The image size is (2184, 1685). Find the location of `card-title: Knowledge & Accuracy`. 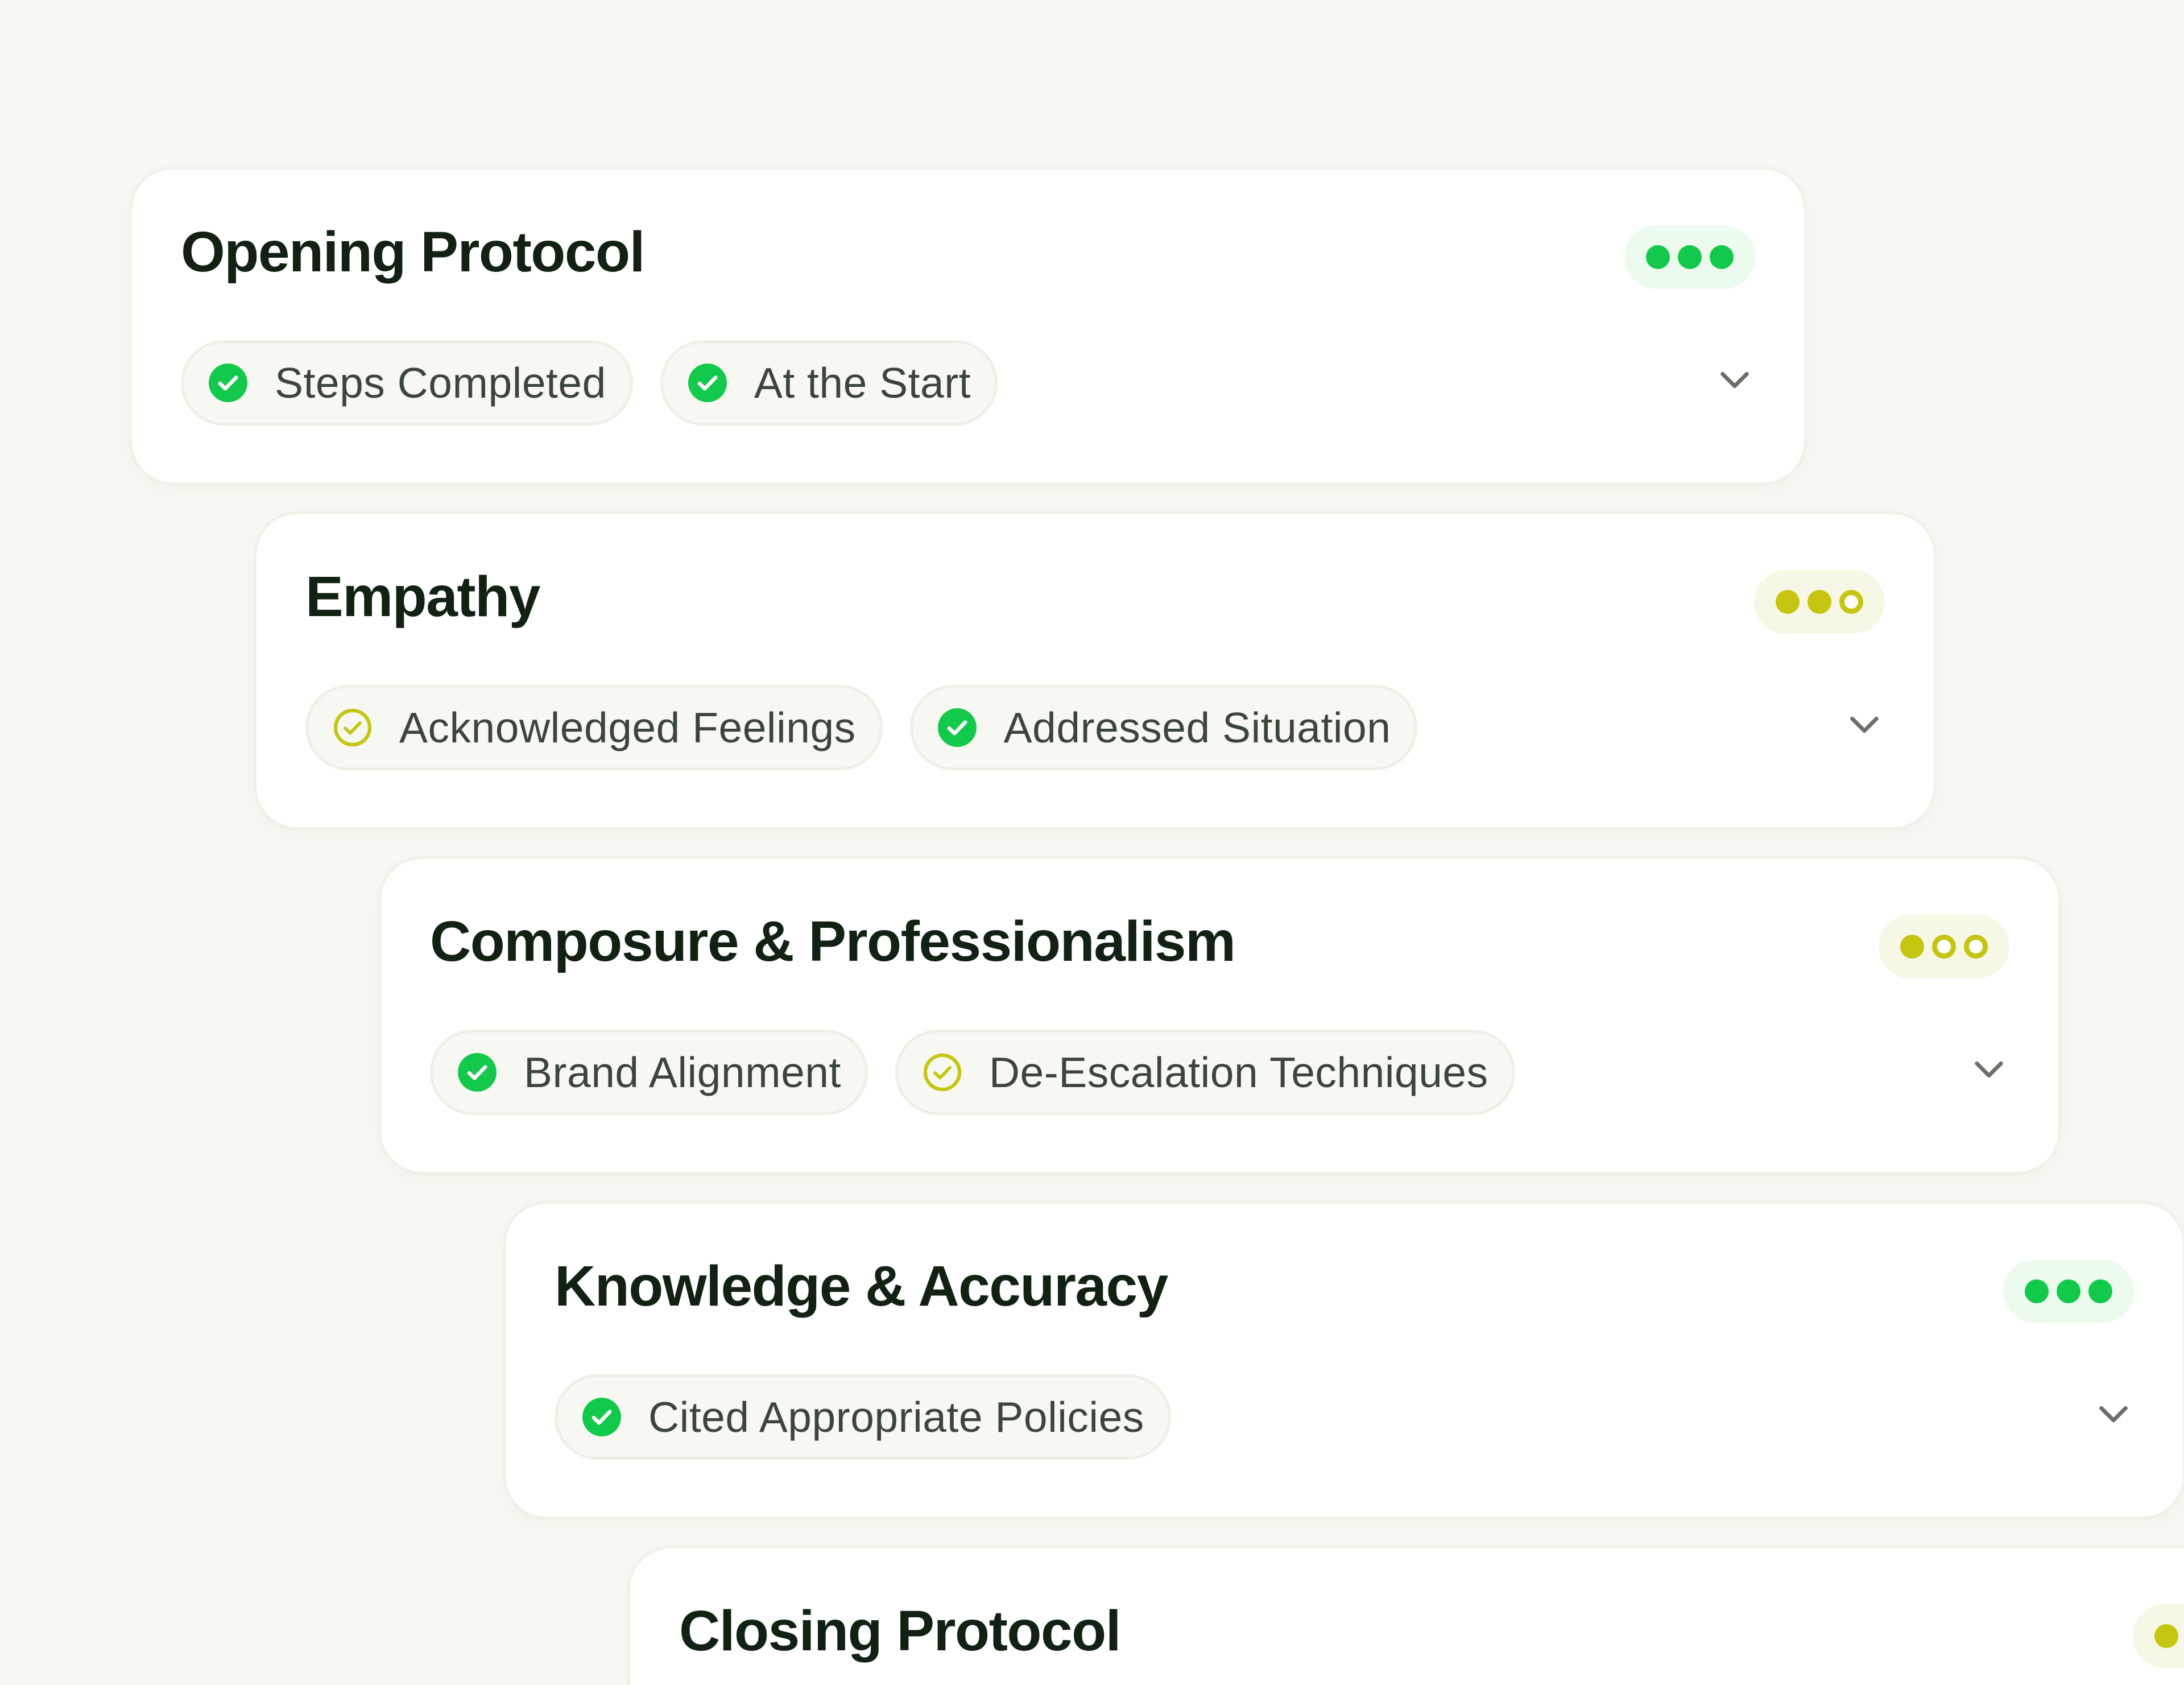

card-title: Knowledge & Accuracy is located at coordinates (861, 1286).